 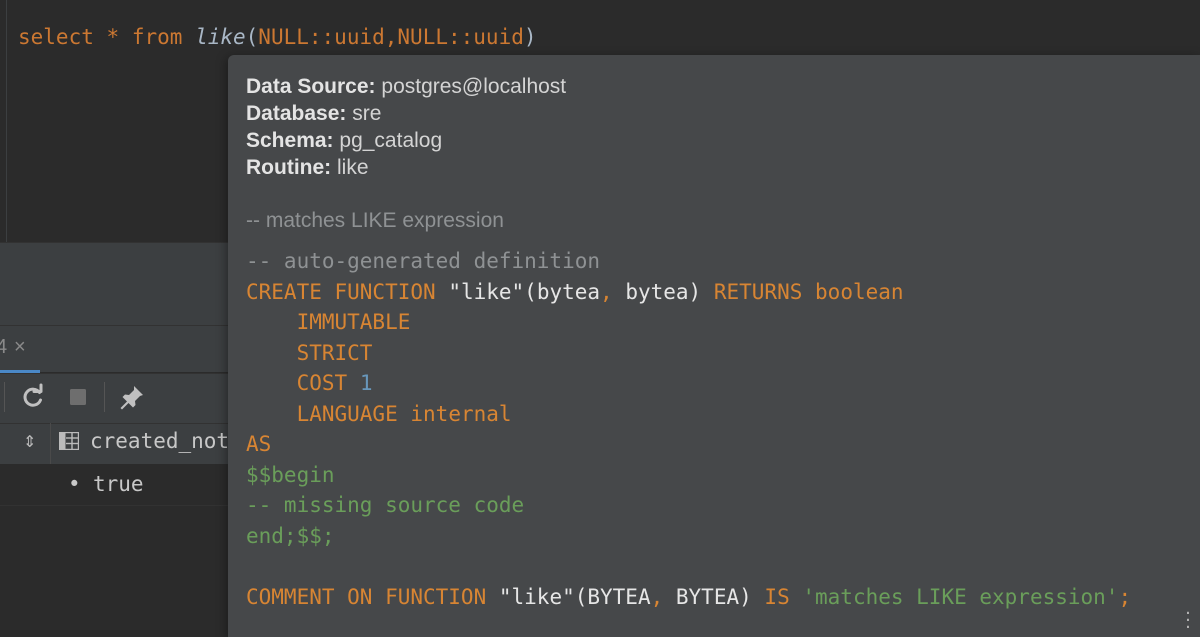 I want to click on arg-comma: ,, so click(x=391, y=37).